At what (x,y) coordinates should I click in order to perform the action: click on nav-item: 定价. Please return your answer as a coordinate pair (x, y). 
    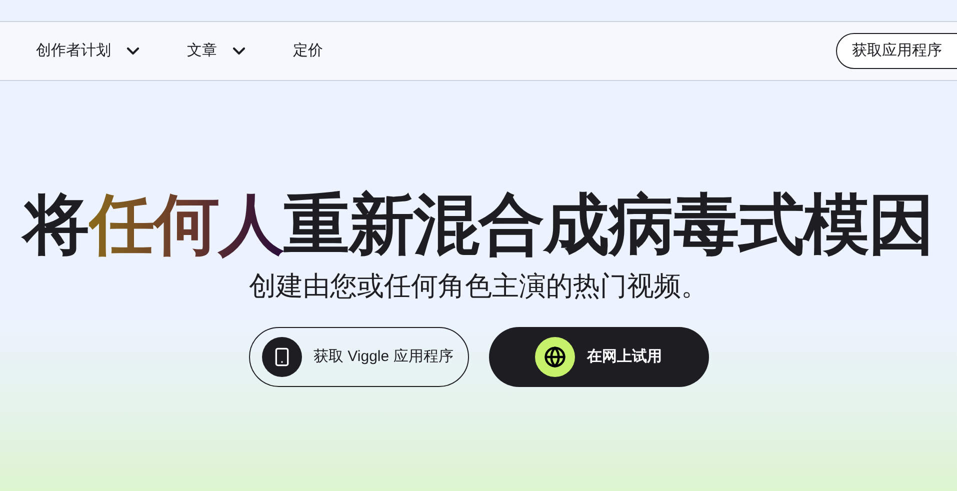
    Looking at the image, I should click on (308, 51).